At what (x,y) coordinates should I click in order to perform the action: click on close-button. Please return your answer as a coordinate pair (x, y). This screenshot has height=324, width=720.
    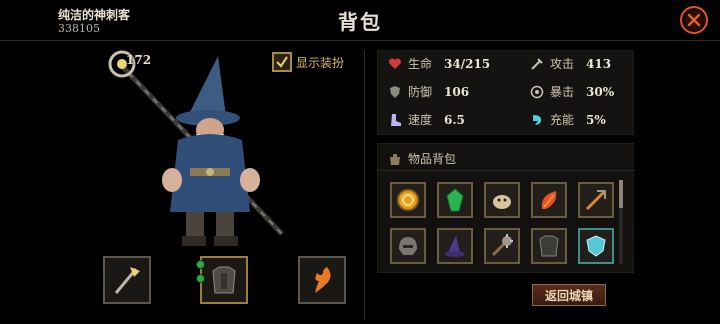
    Looking at the image, I should click on (694, 20).